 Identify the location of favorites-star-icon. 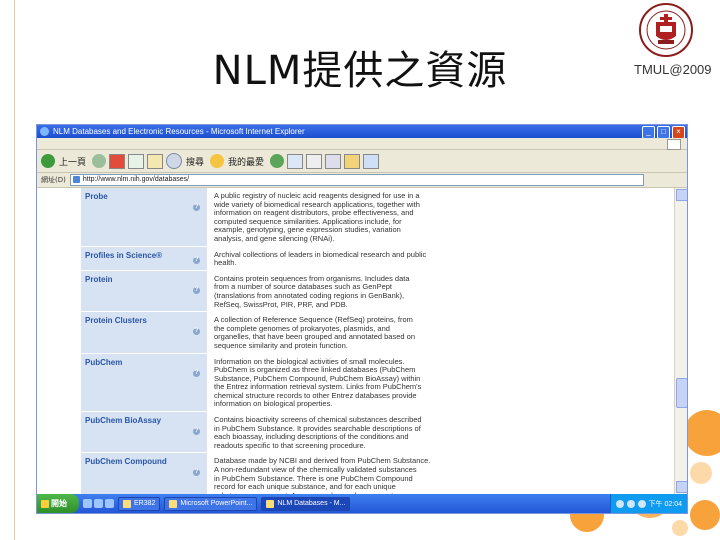
(217, 161).